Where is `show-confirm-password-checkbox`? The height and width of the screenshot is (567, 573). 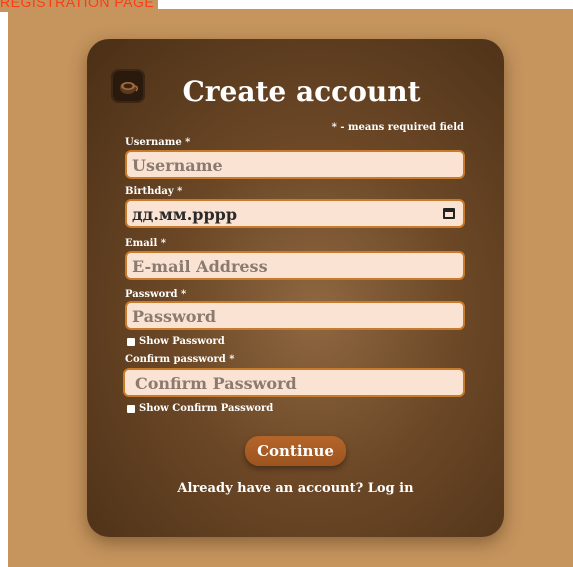 show-confirm-password-checkbox is located at coordinates (131, 408).